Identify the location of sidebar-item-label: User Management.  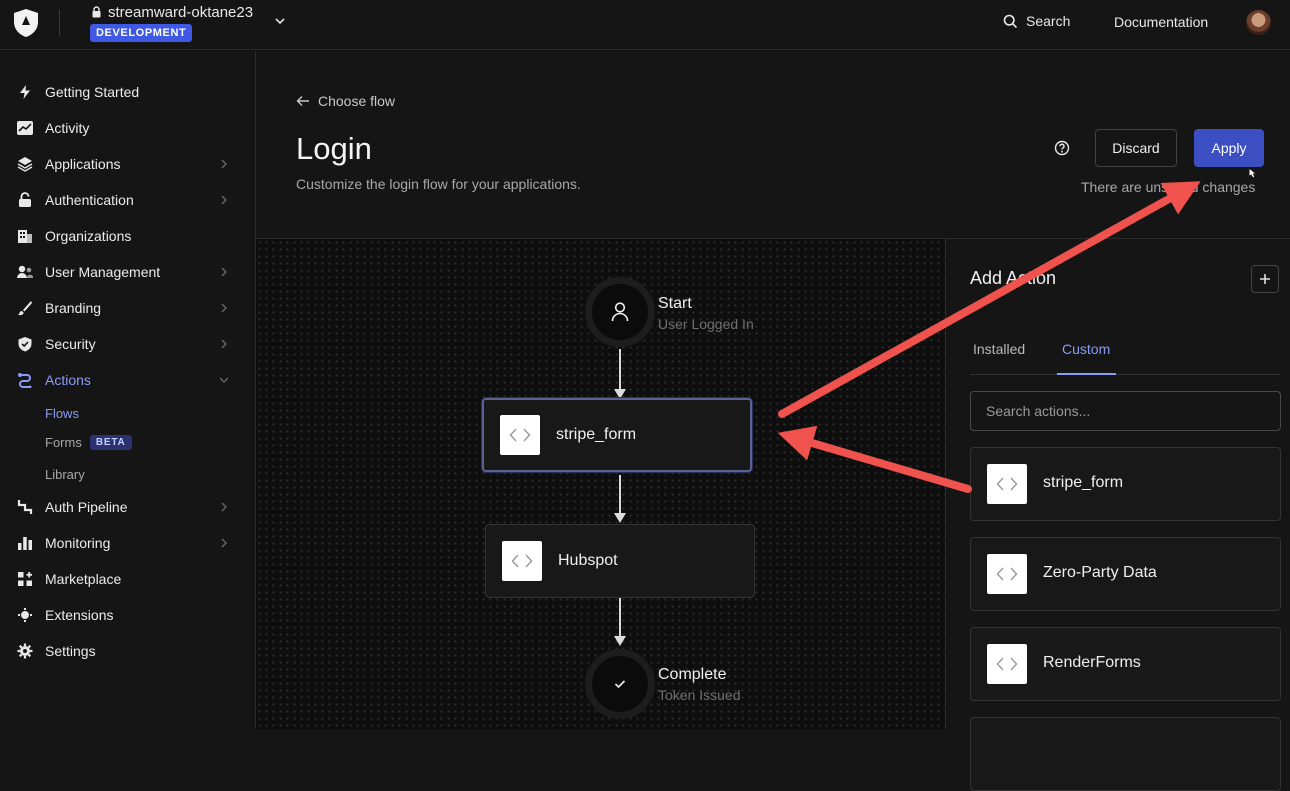
(103, 272).